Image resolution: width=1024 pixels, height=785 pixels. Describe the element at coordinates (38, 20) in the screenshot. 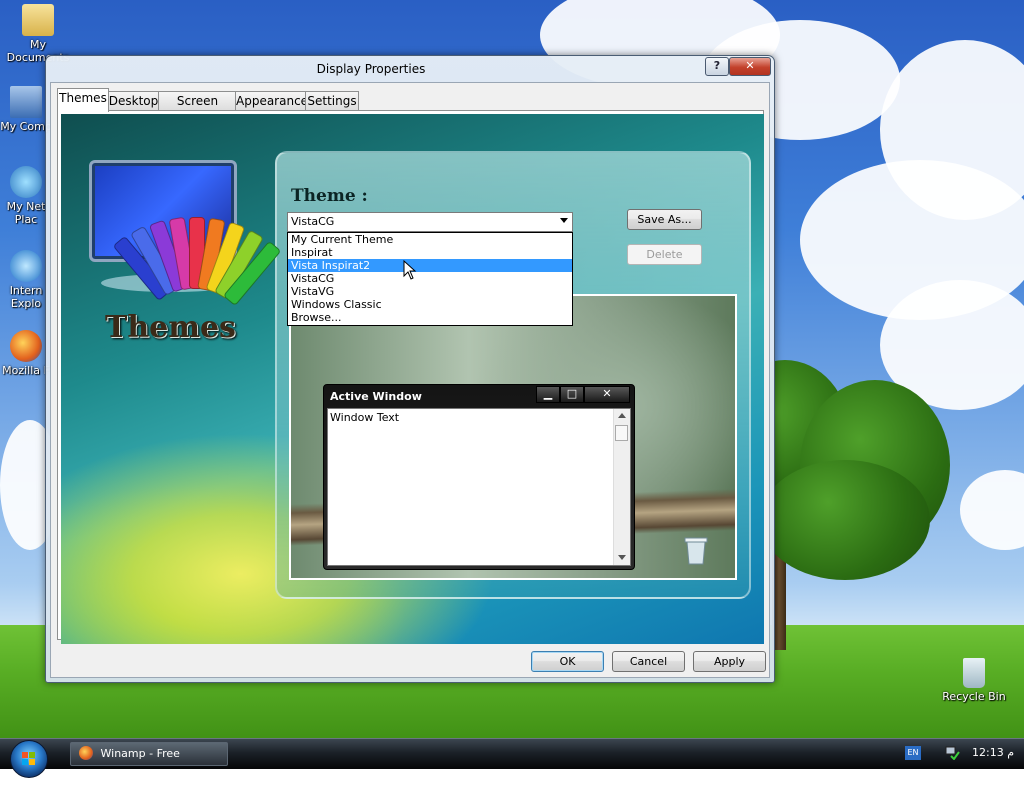

I see `folder-icon` at that location.